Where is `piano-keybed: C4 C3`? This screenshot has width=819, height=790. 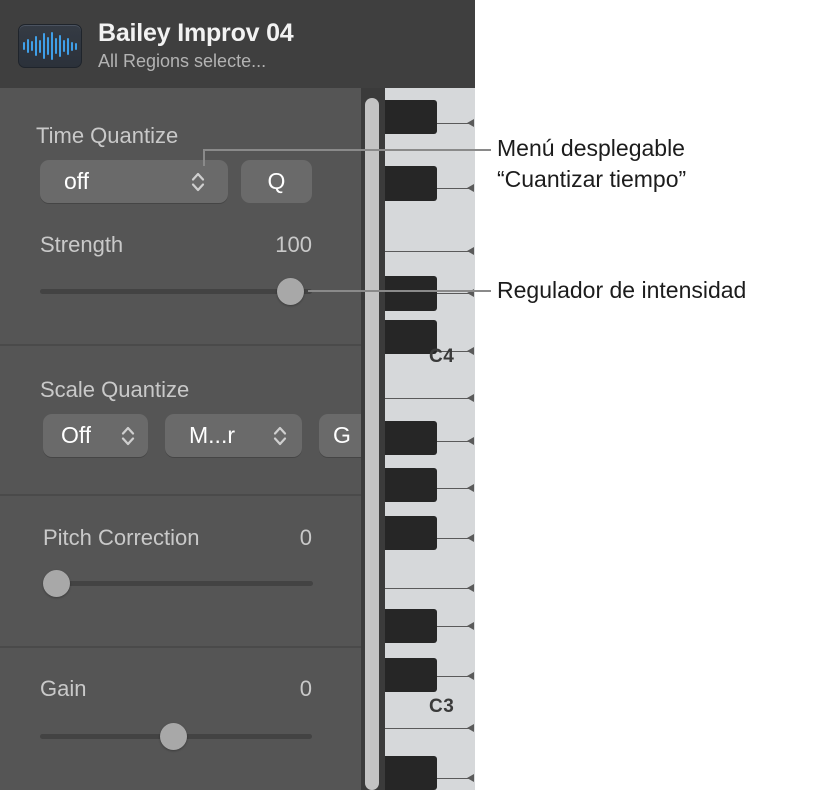
piano-keybed: C4 C3 is located at coordinates (430, 439).